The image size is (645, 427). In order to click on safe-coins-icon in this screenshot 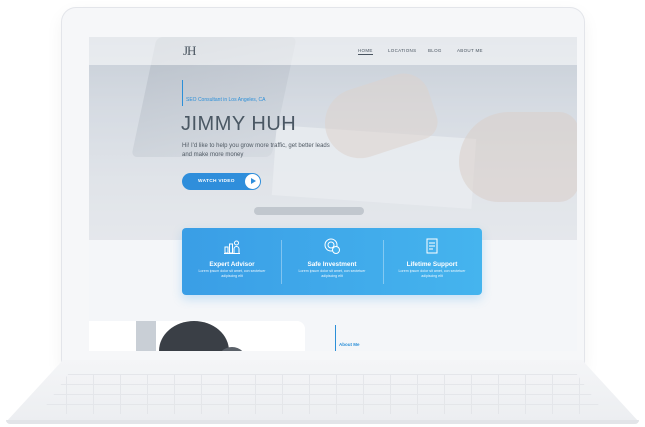, I will do `click(332, 246)`.